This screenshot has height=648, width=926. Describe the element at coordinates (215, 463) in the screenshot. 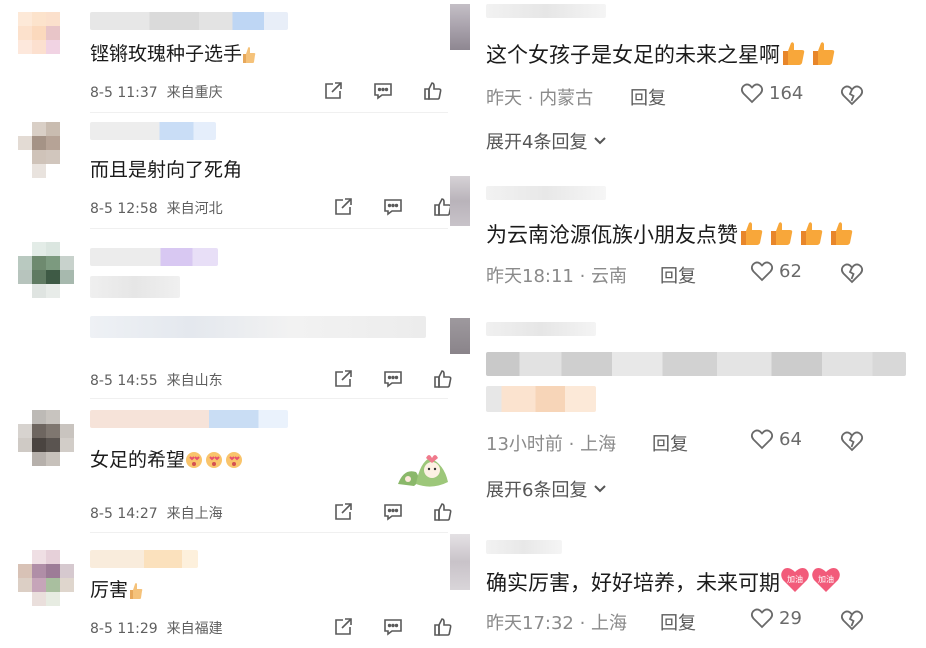

I see `hearts-face-emoji` at that location.